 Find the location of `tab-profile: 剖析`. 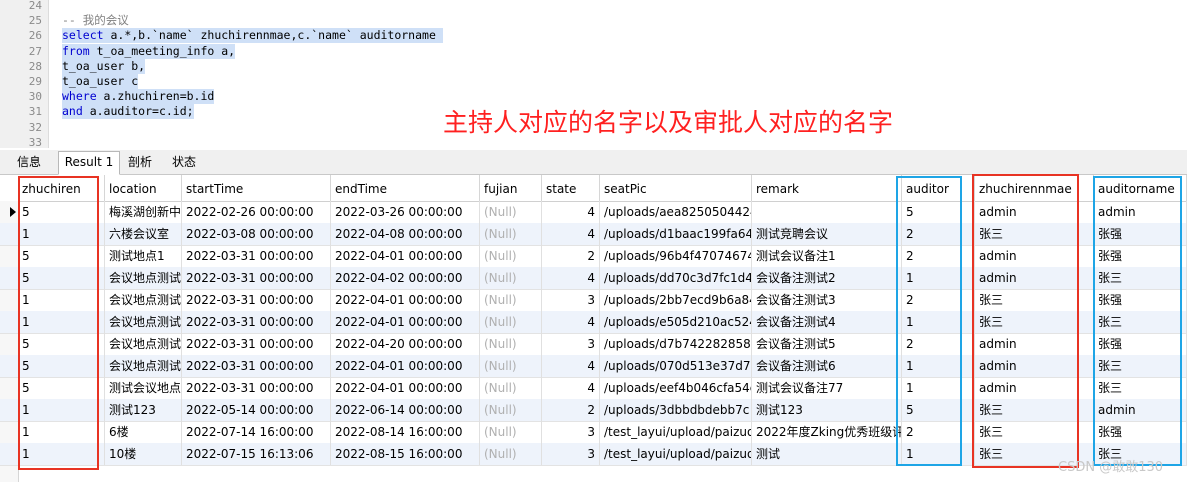

tab-profile: 剖析 is located at coordinates (140, 162).